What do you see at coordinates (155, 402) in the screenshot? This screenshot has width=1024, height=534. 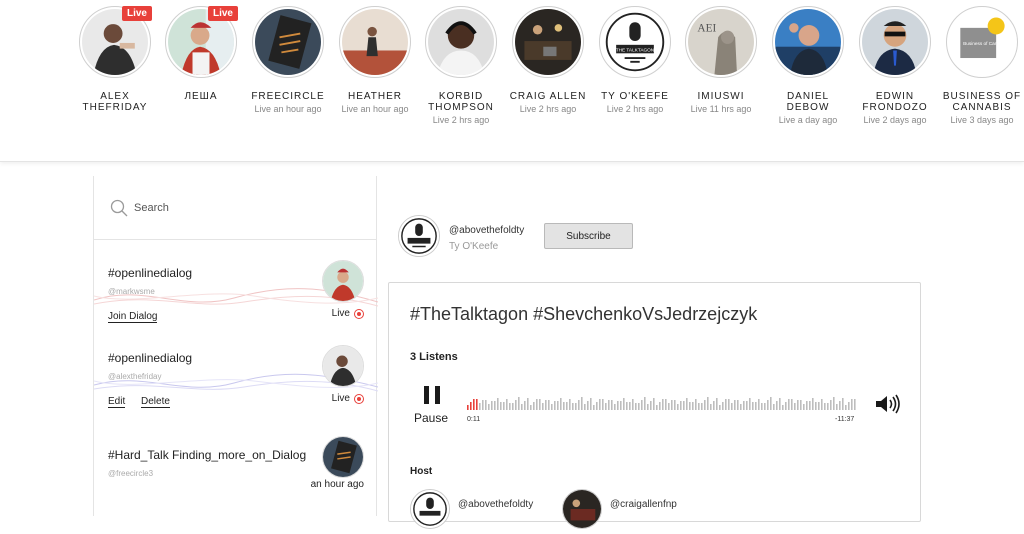 I see `delete-link: Delete` at bounding box center [155, 402].